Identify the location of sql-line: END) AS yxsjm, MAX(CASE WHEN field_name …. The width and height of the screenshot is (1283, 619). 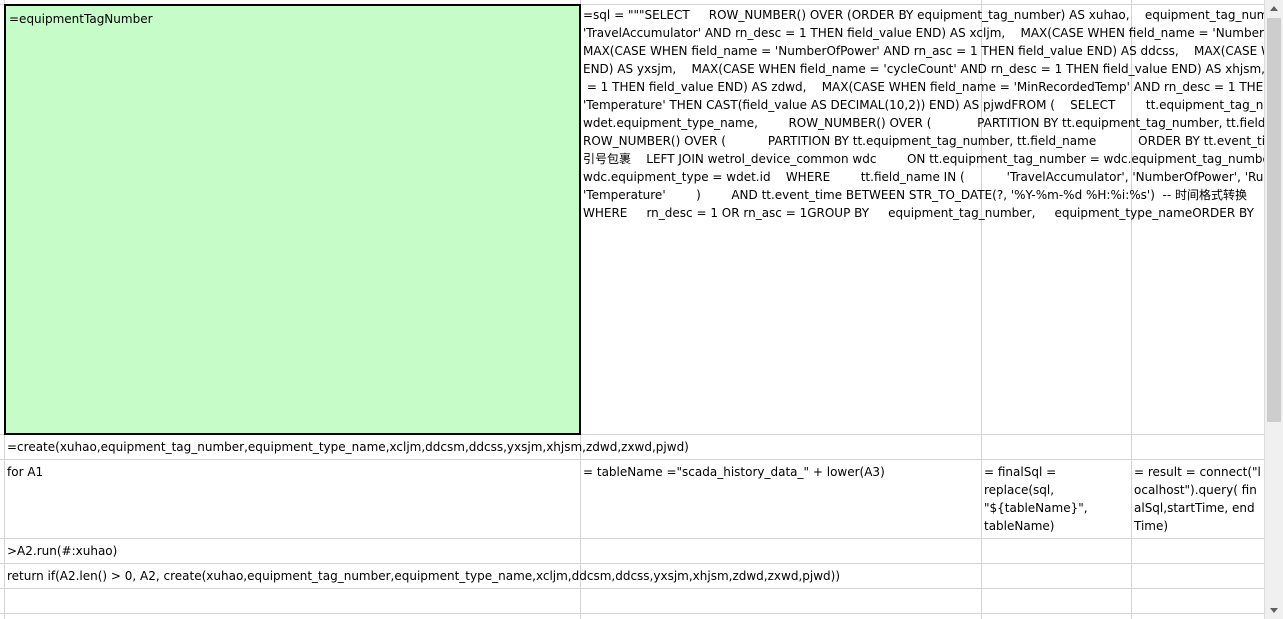
(923, 69).